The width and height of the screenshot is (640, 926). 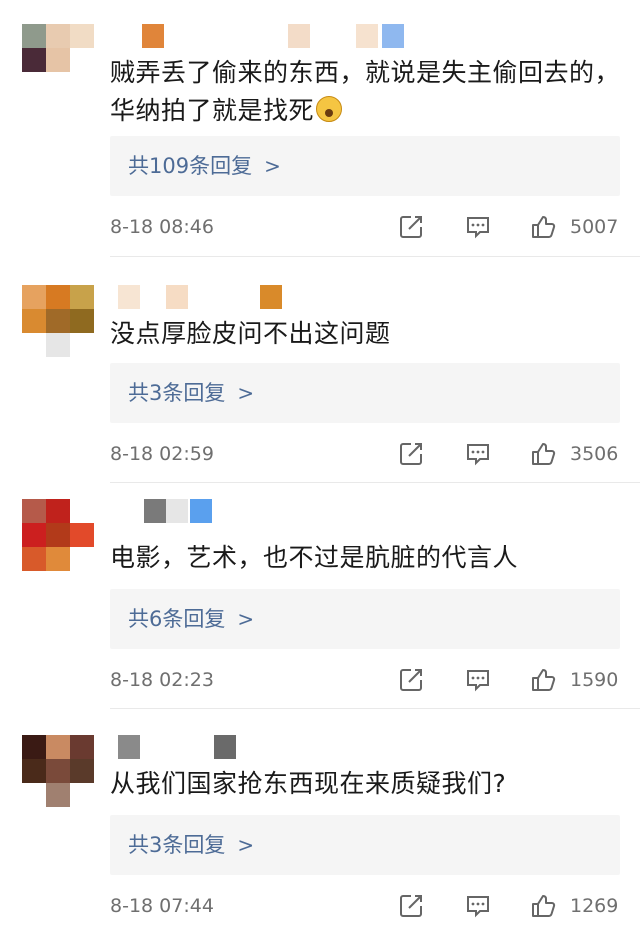 I want to click on comment-text: 电影，艺术，也不过是肮脏的代言人, so click(x=365, y=558).